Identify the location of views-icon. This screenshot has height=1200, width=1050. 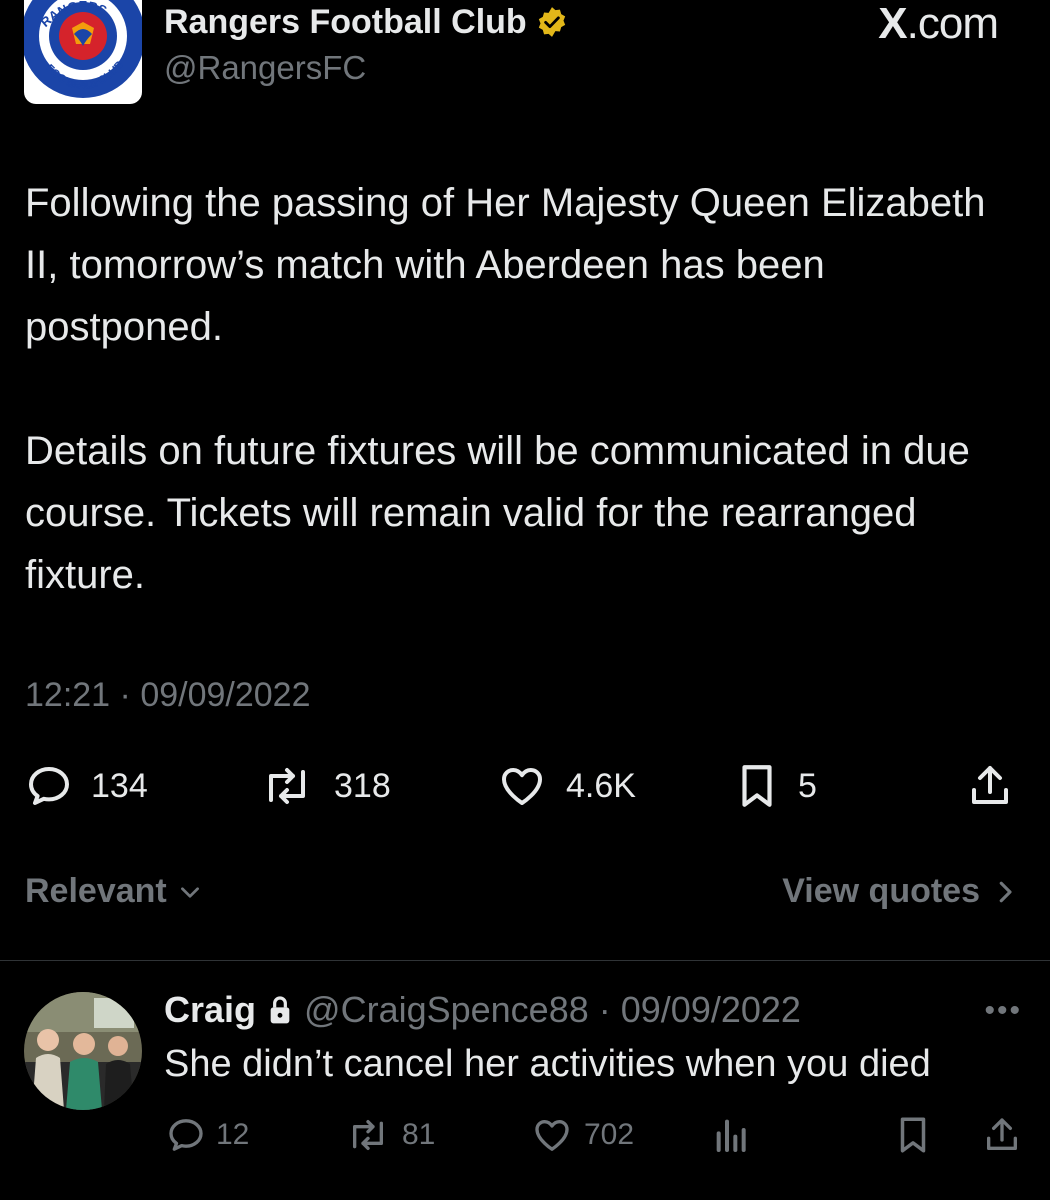
(731, 1135).